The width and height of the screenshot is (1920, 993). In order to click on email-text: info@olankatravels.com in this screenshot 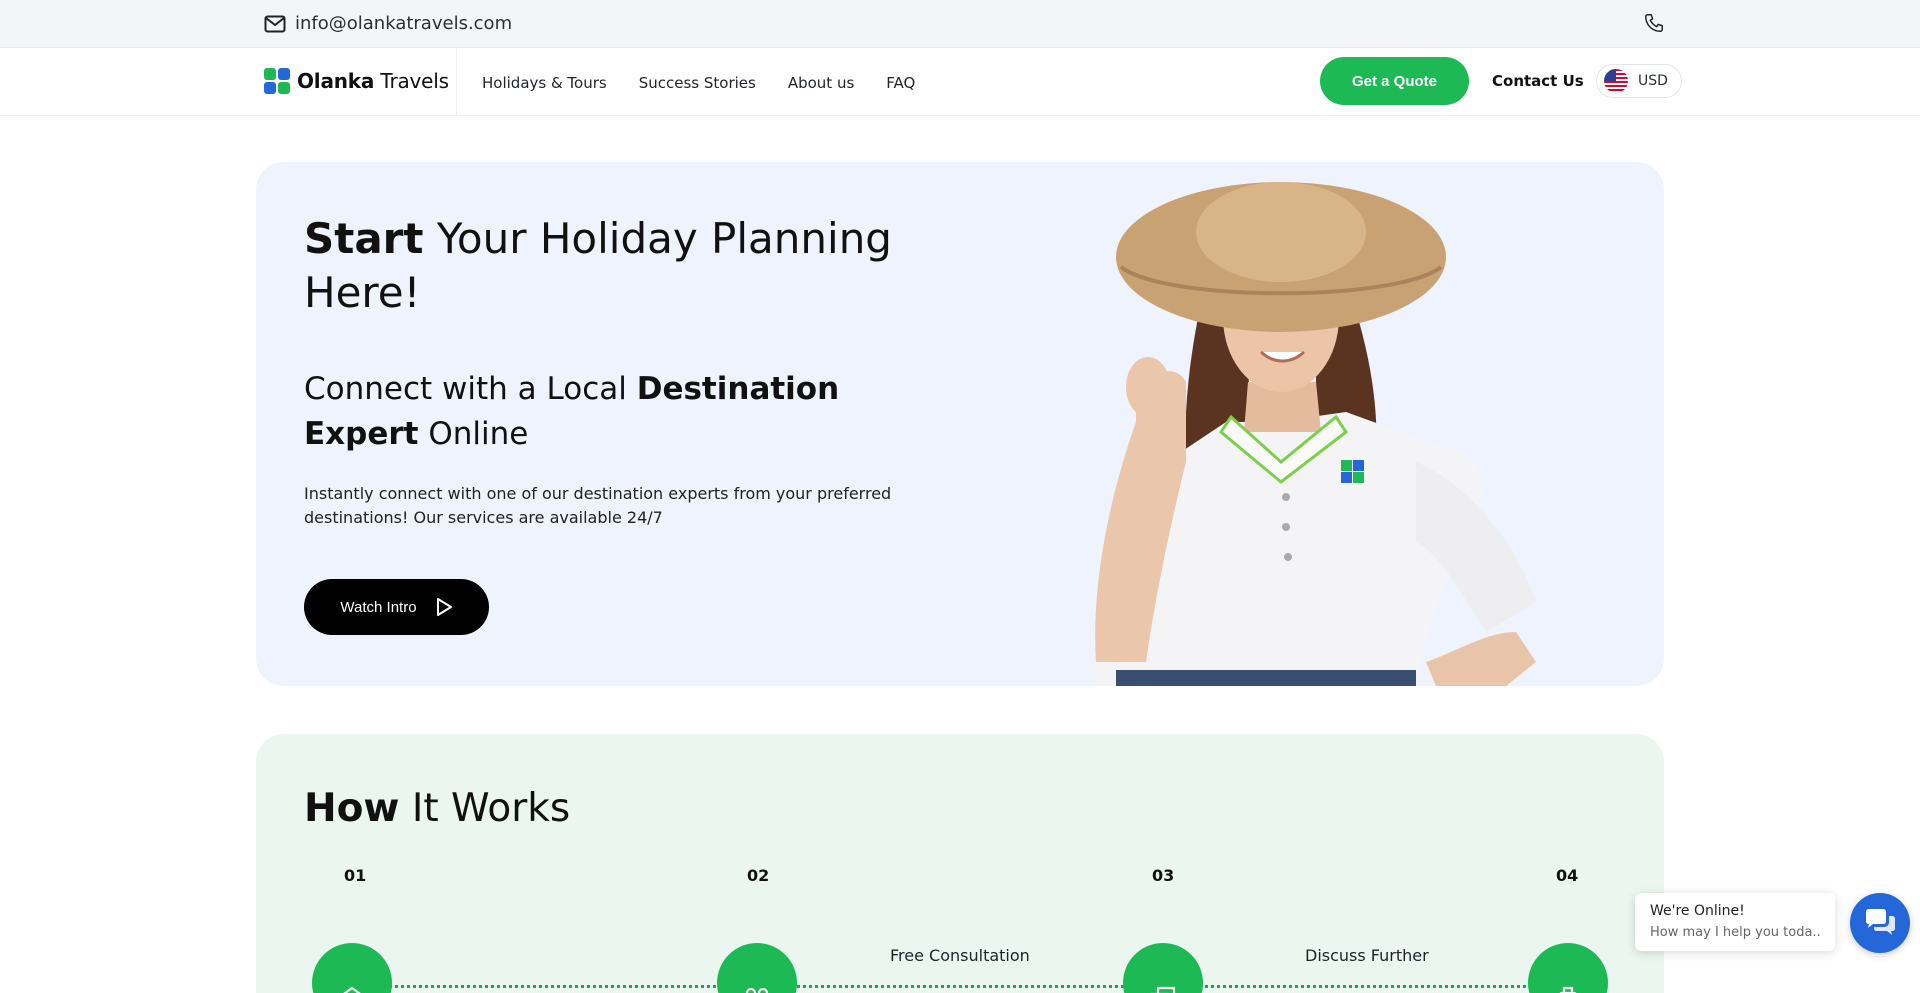, I will do `click(404, 23)`.